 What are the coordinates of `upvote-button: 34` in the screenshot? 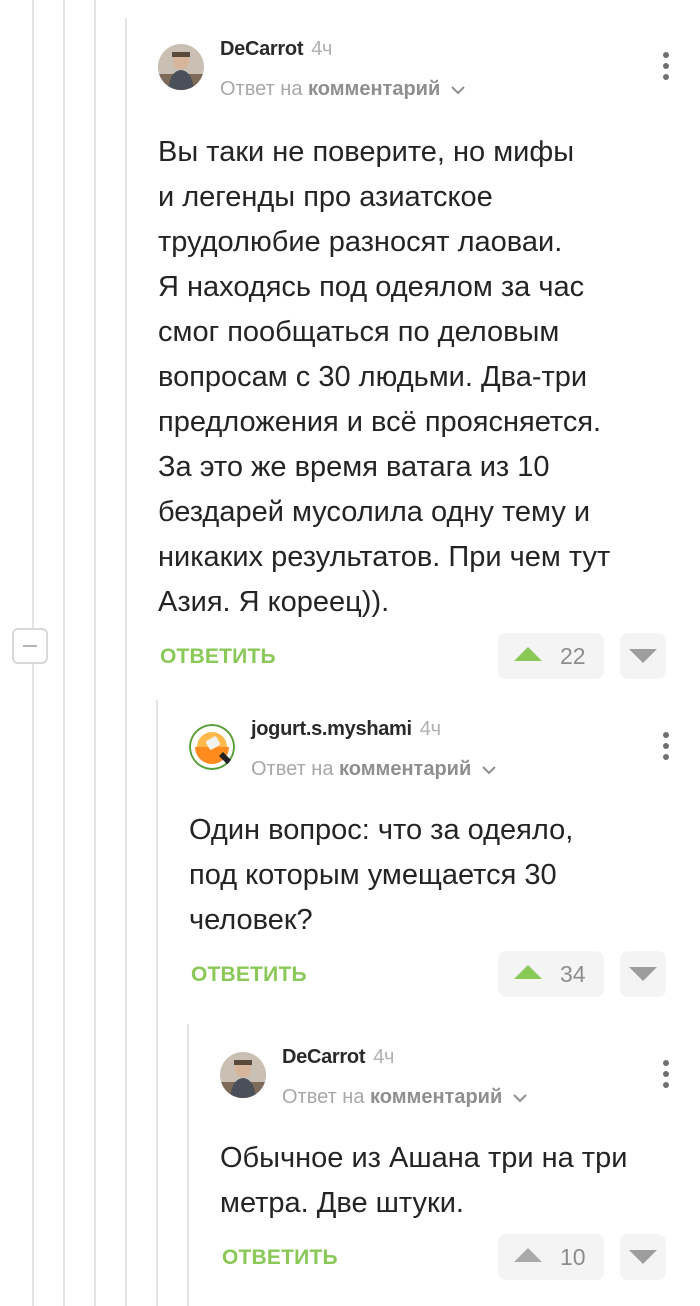 It's located at (551, 974).